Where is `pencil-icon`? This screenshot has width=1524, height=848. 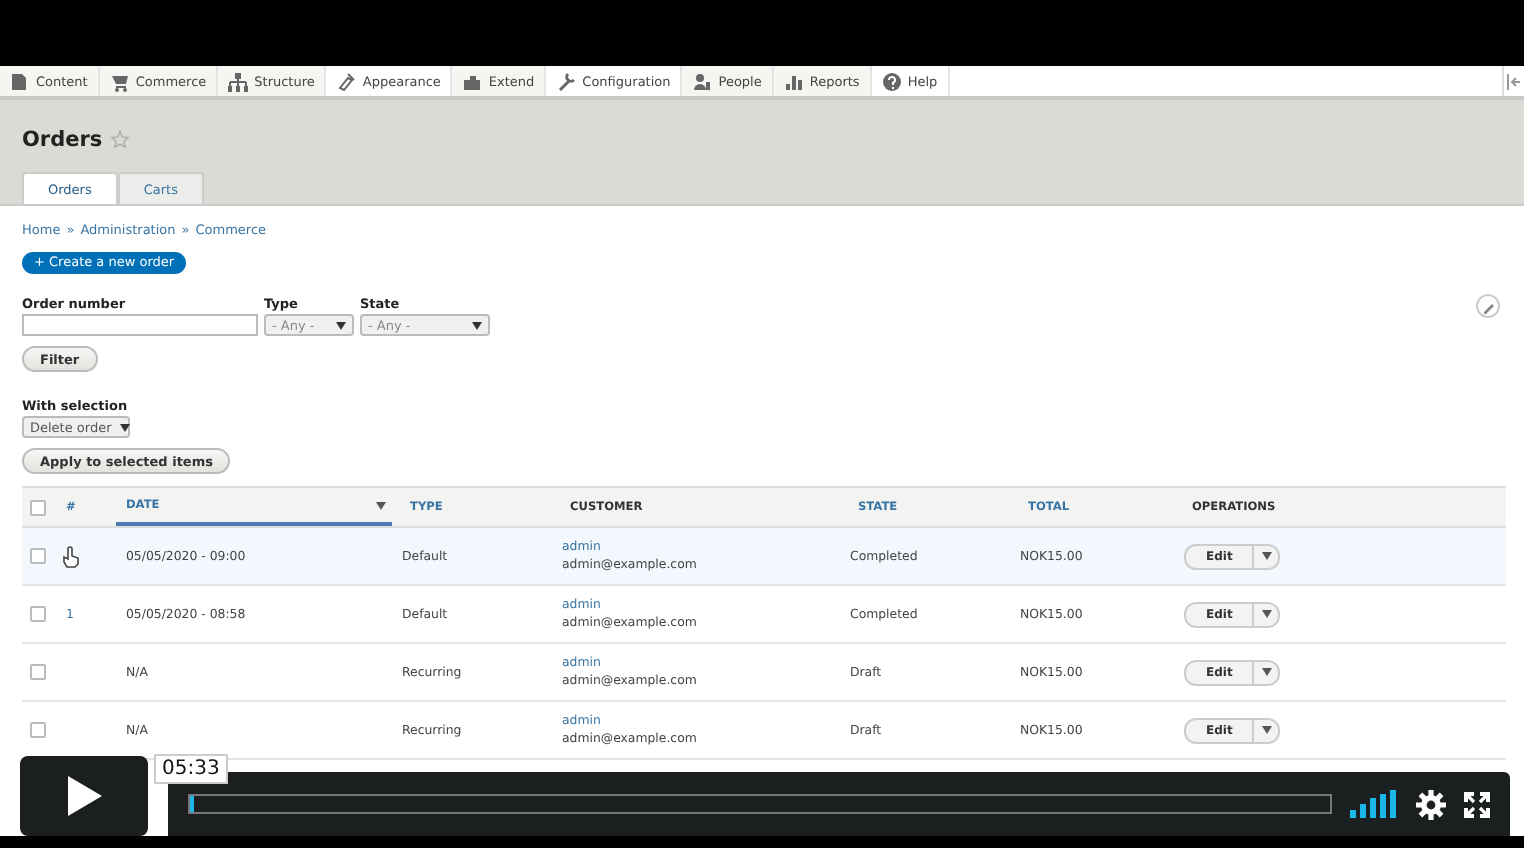
pencil-icon is located at coordinates (1488, 306).